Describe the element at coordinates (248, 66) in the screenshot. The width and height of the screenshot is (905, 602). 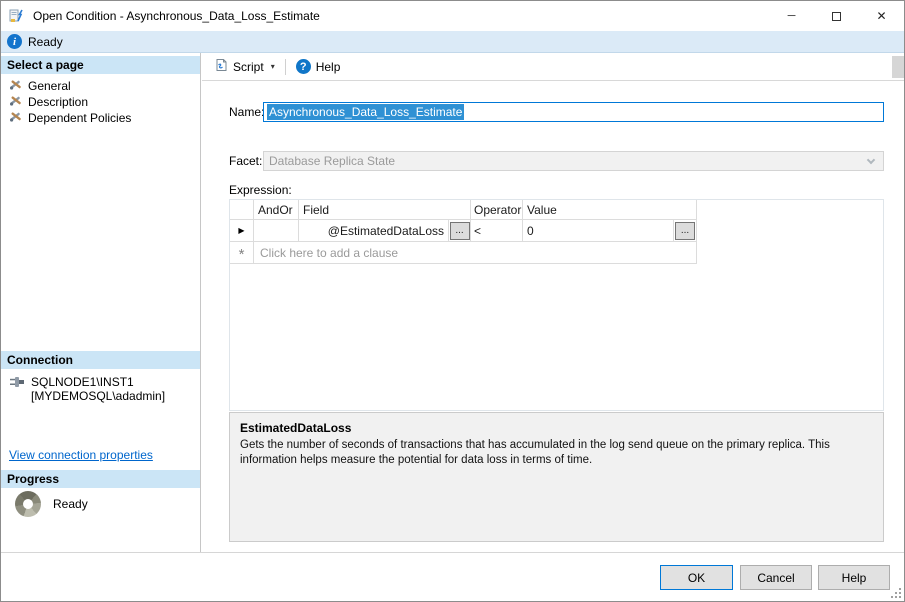
I see `script-button-label: Script` at that location.